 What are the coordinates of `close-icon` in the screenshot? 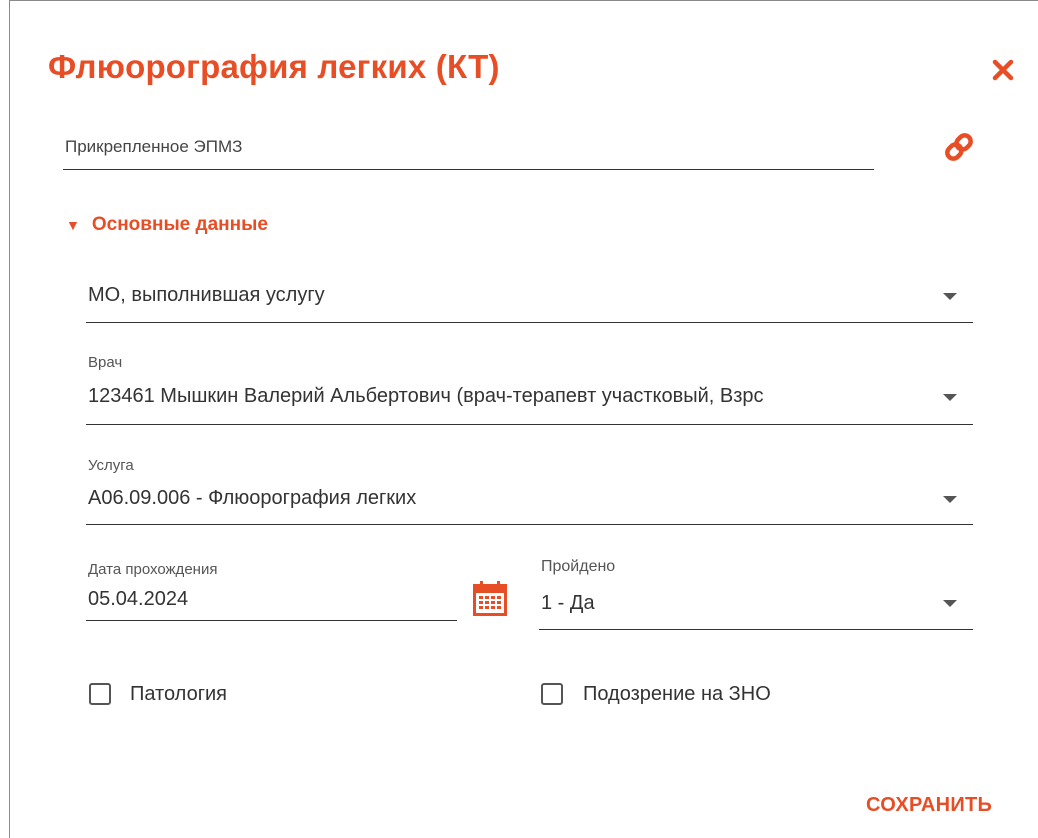 It's located at (1003, 70).